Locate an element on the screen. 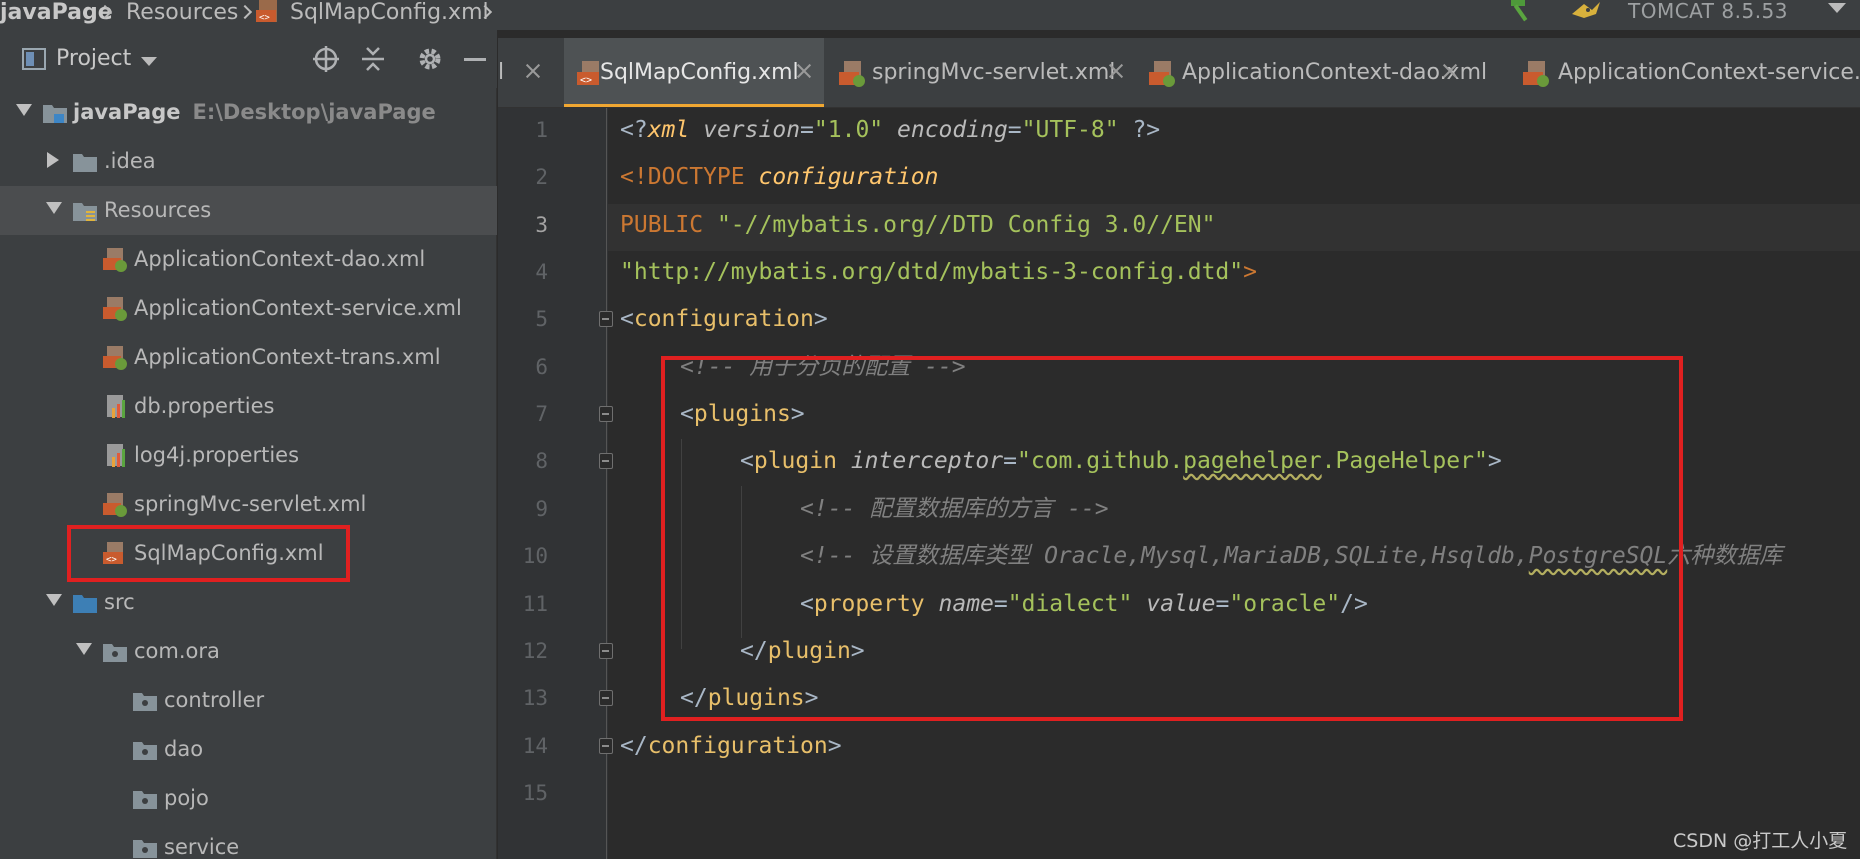  tree-item-package: com.ora is located at coordinates (248, 651).